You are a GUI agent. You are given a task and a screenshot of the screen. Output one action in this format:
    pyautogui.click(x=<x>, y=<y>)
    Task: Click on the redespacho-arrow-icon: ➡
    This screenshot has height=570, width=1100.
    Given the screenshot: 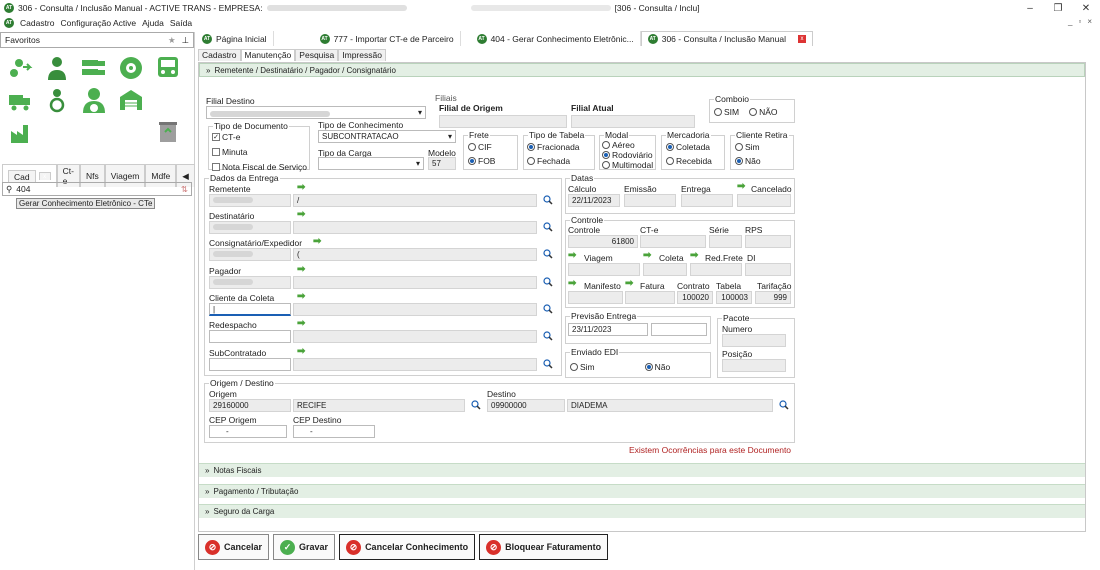 What is the action you would take?
    pyautogui.click(x=301, y=324)
    